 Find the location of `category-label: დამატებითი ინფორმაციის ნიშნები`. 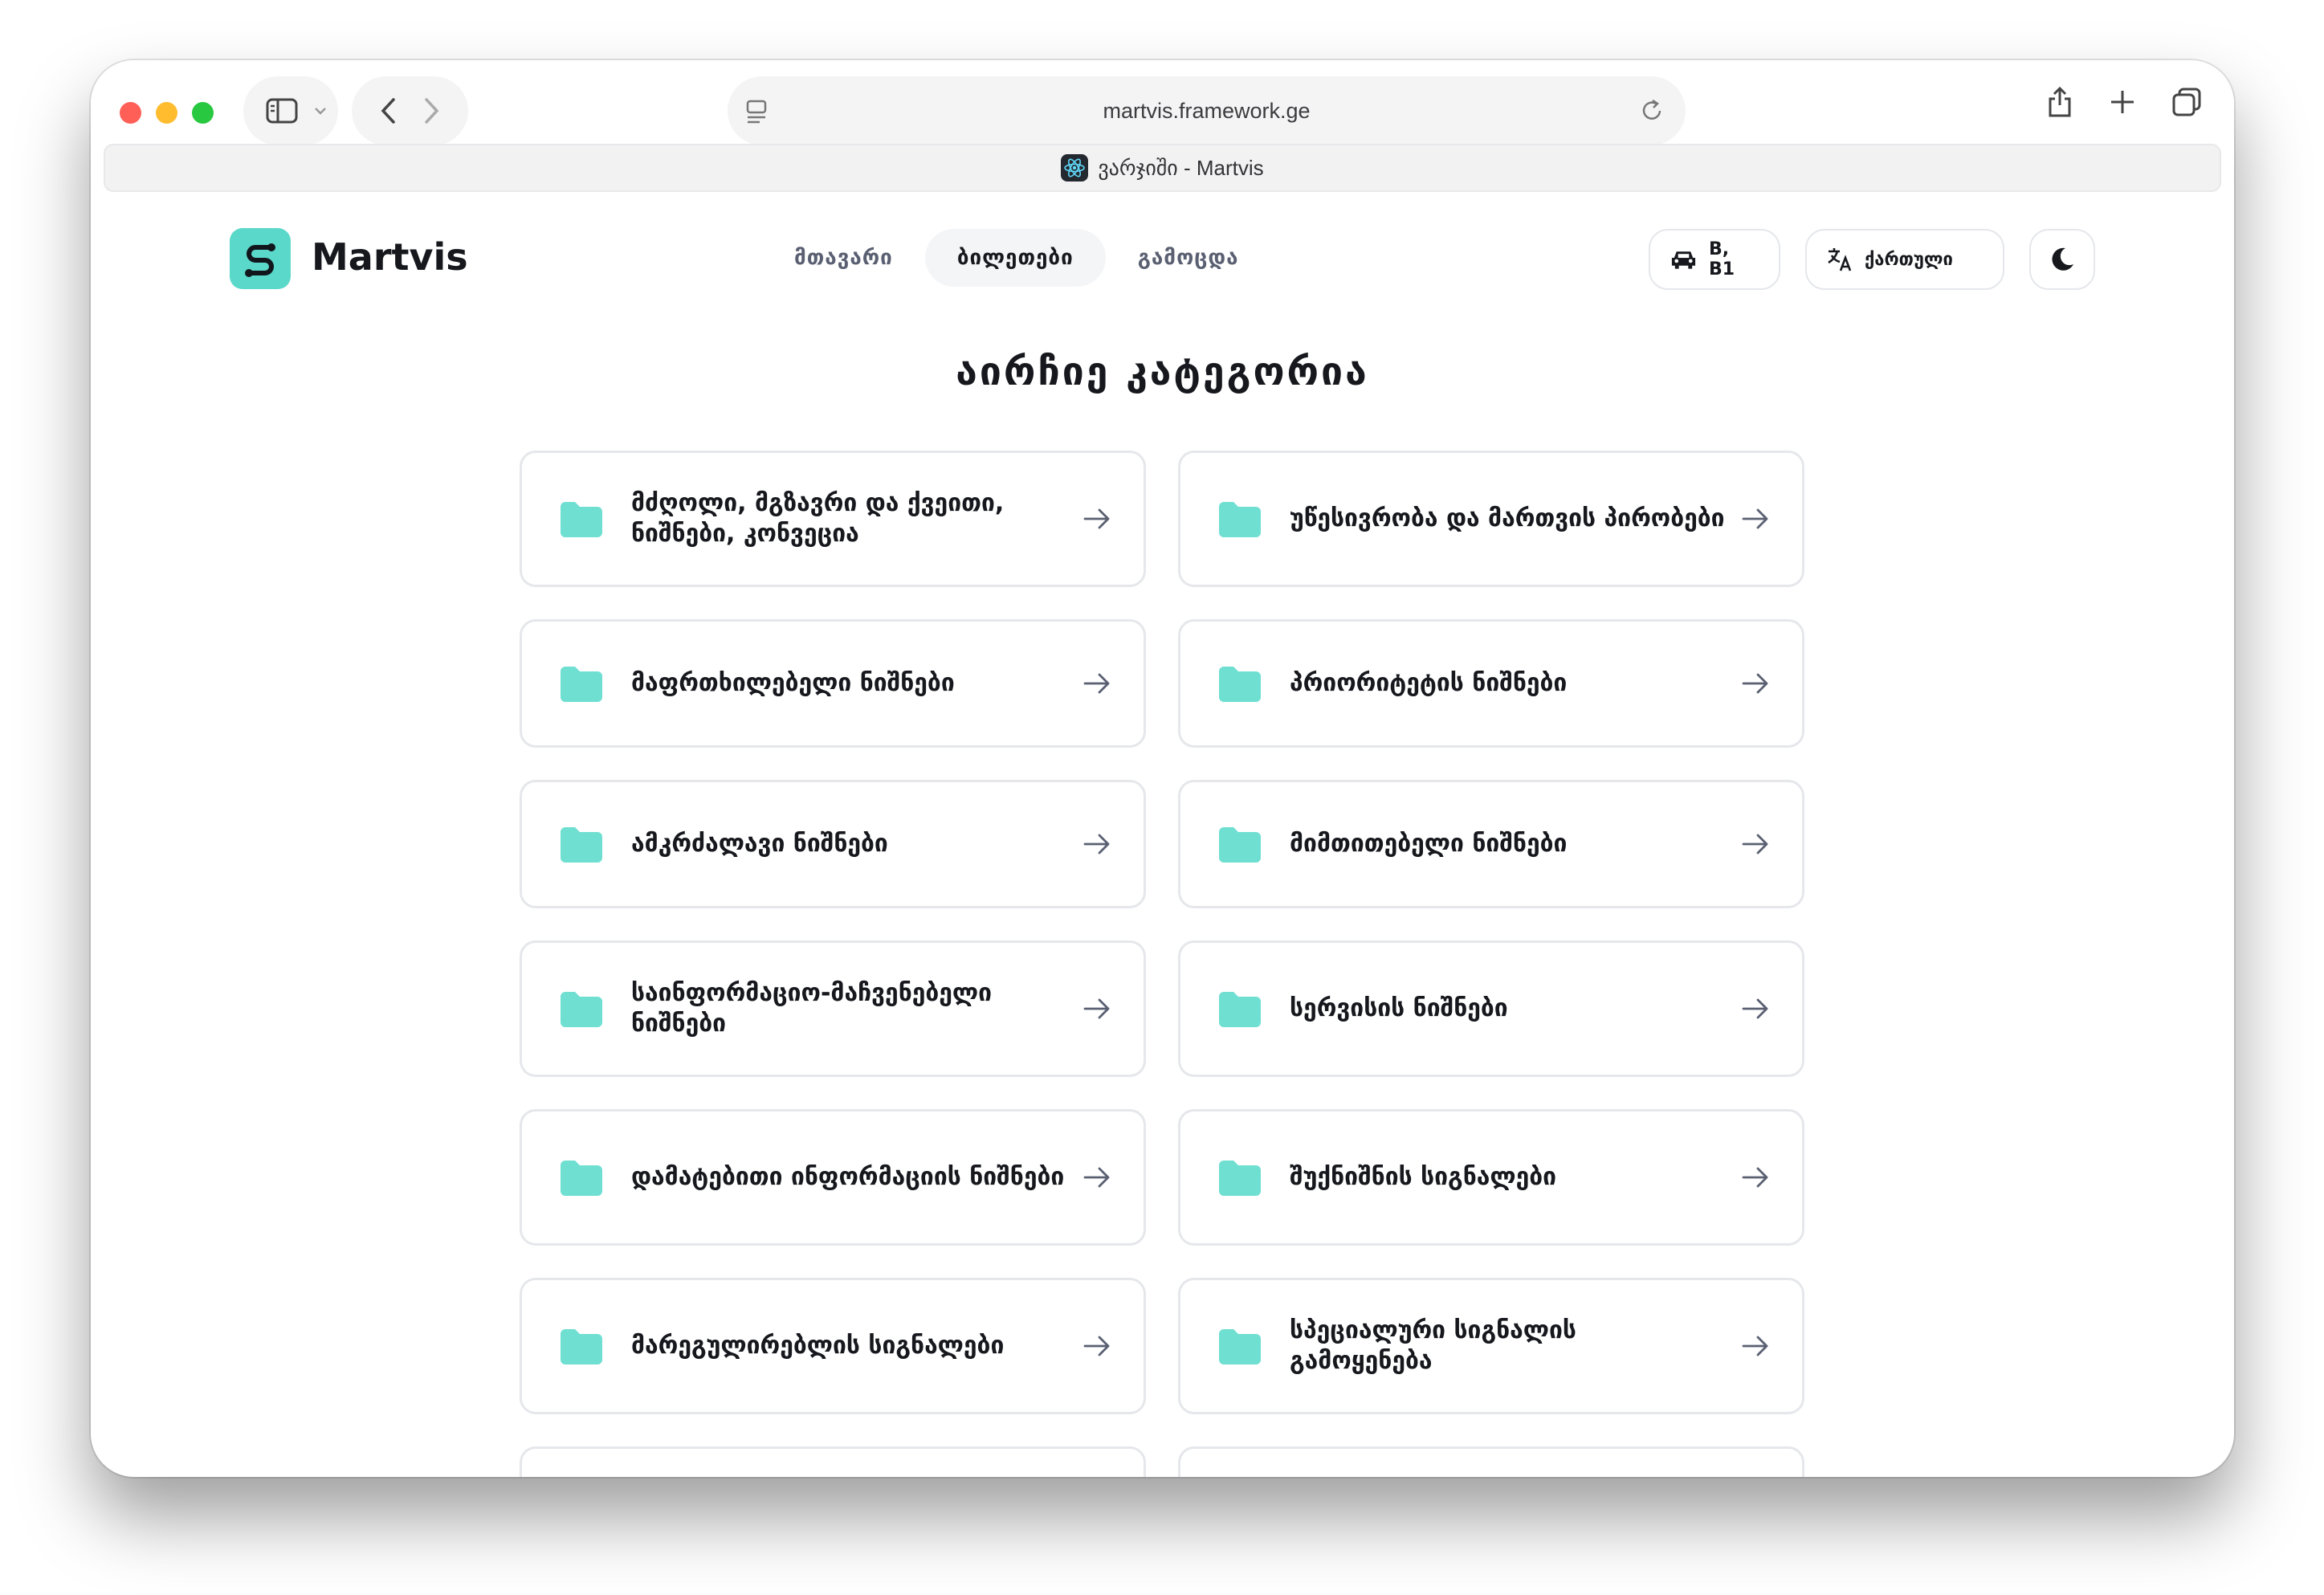

category-label: დამატებითი ინფორმაციის ნიშნები is located at coordinates (848, 1177).